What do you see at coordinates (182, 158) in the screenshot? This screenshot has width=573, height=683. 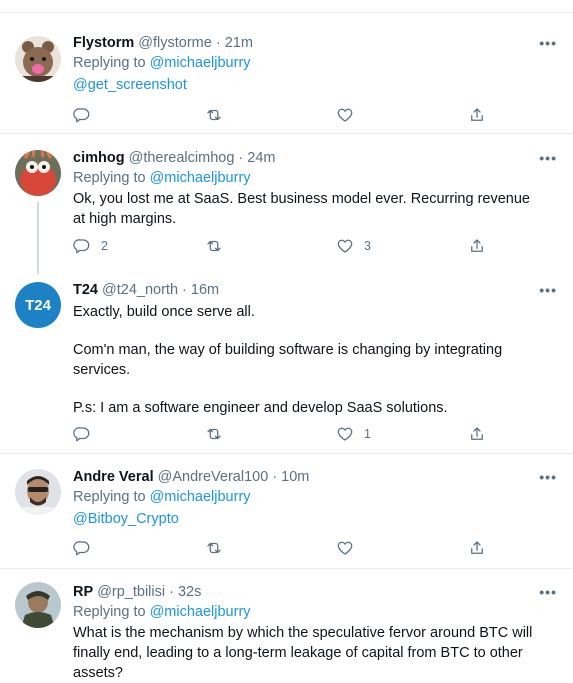 I see `handle: @therealcimhog` at bounding box center [182, 158].